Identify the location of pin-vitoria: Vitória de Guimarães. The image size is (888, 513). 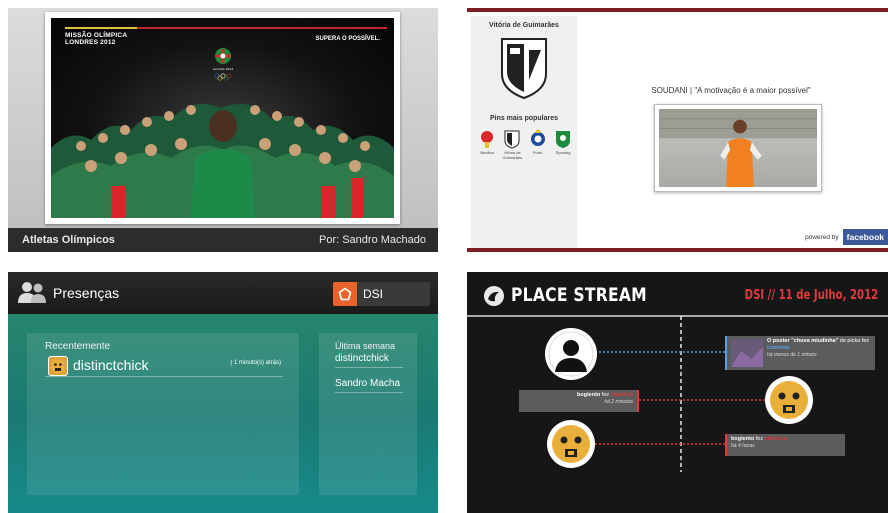
(512, 144).